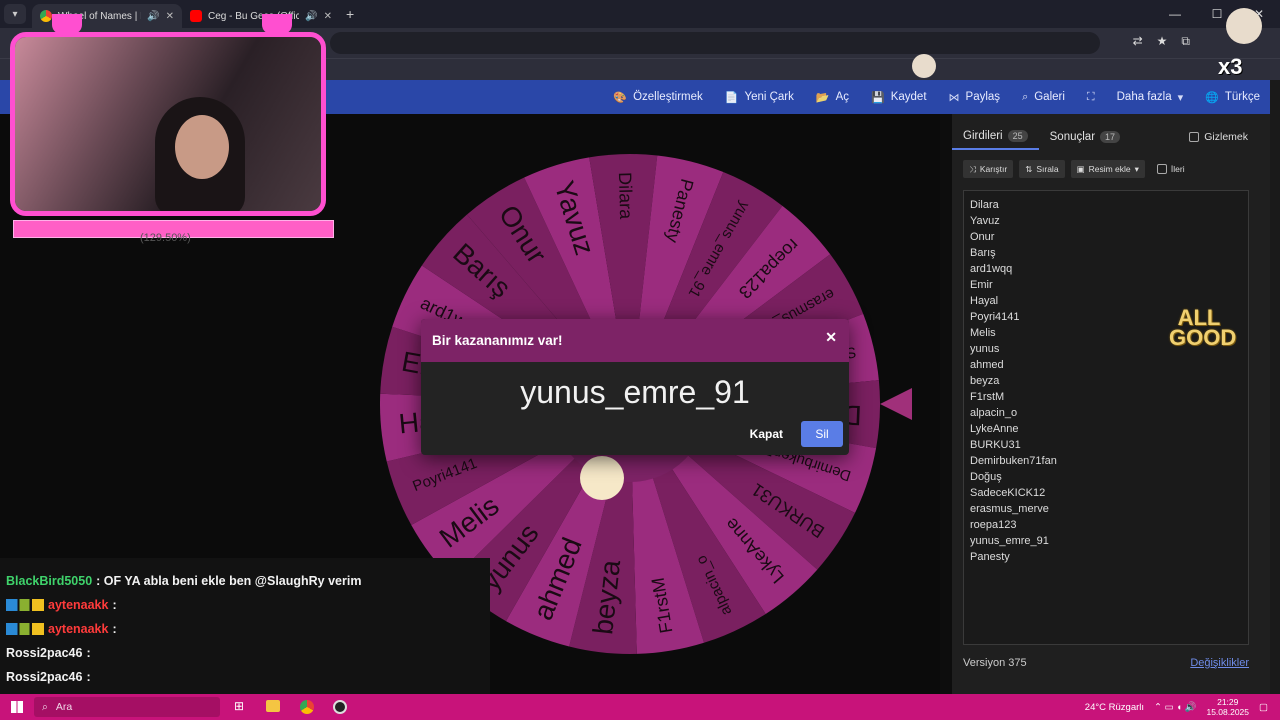 The image size is (1280, 720). I want to click on shuffle-icon: ⤨, so click(972, 168).